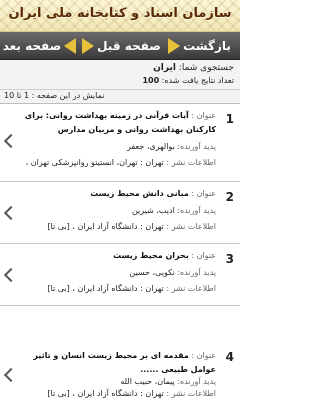 The image size is (320, 400). I want to click on search-term-label: جستجوی شما:, so click(206, 68).